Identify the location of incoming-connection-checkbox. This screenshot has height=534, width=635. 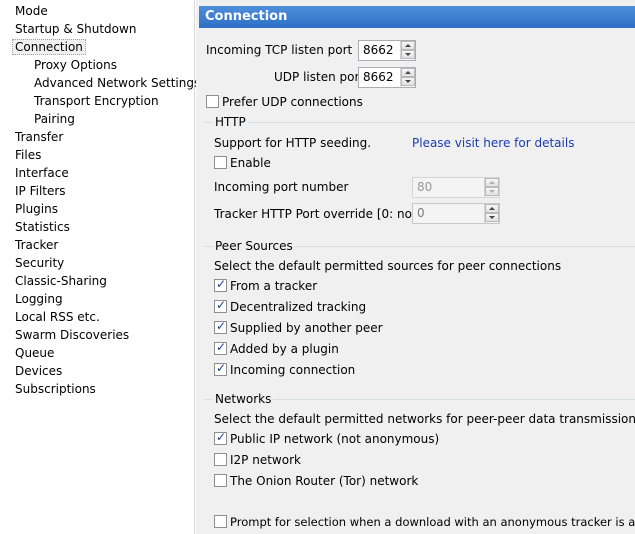
(220, 368).